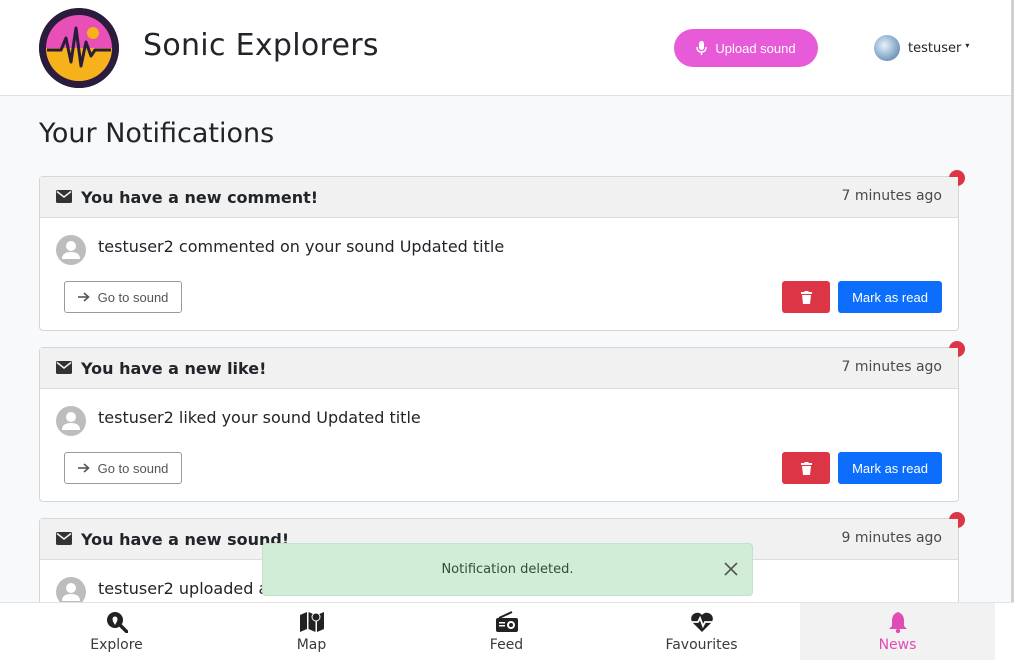 This screenshot has height=660, width=1014. I want to click on toast-message: Notification deleted., so click(507, 569).